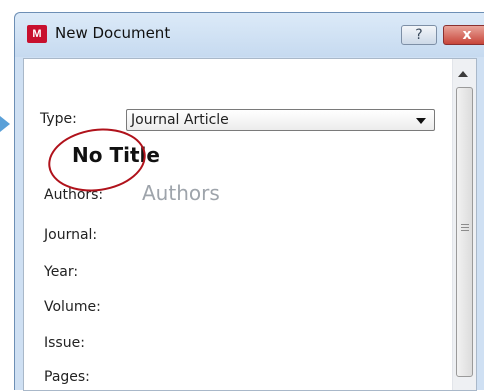 The height and width of the screenshot is (391, 484). What do you see at coordinates (5, 124) in the screenshot?
I see `callout-arrow` at bounding box center [5, 124].